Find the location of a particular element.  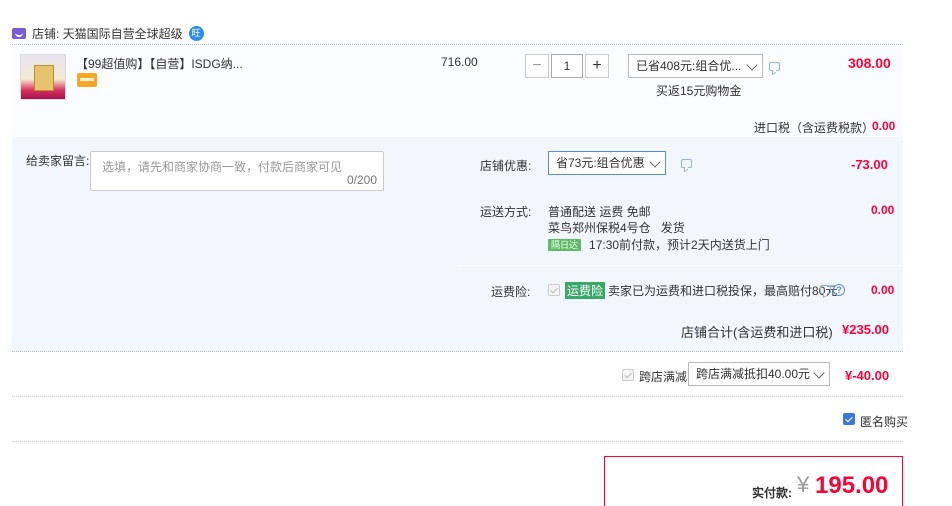

insurance-text: 卖家已为运费和进口税投保，最高赔付80元 is located at coordinates (723, 291).